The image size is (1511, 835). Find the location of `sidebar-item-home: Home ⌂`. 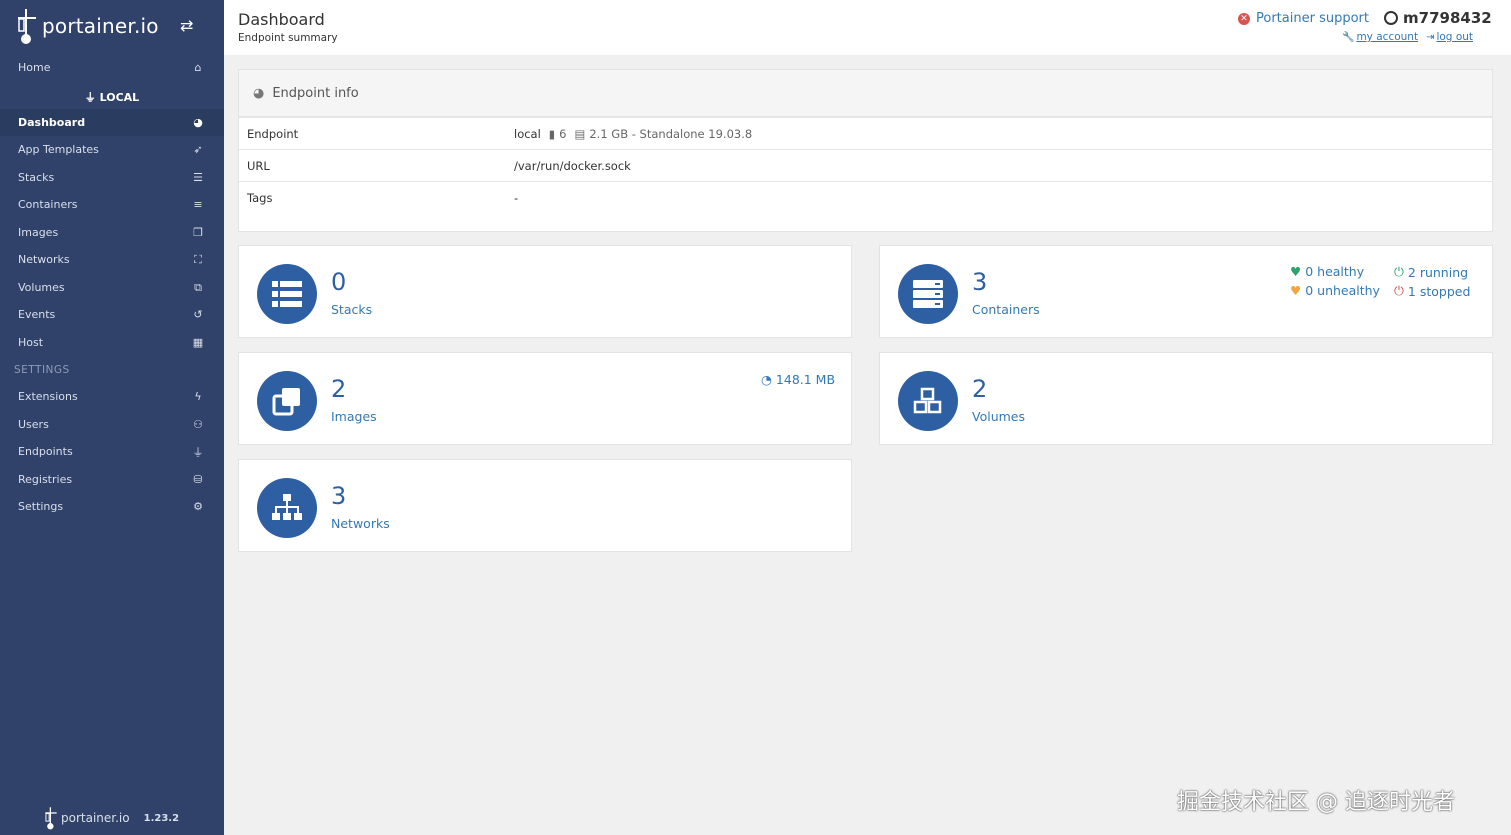

sidebar-item-home: Home ⌂ is located at coordinates (112, 67).